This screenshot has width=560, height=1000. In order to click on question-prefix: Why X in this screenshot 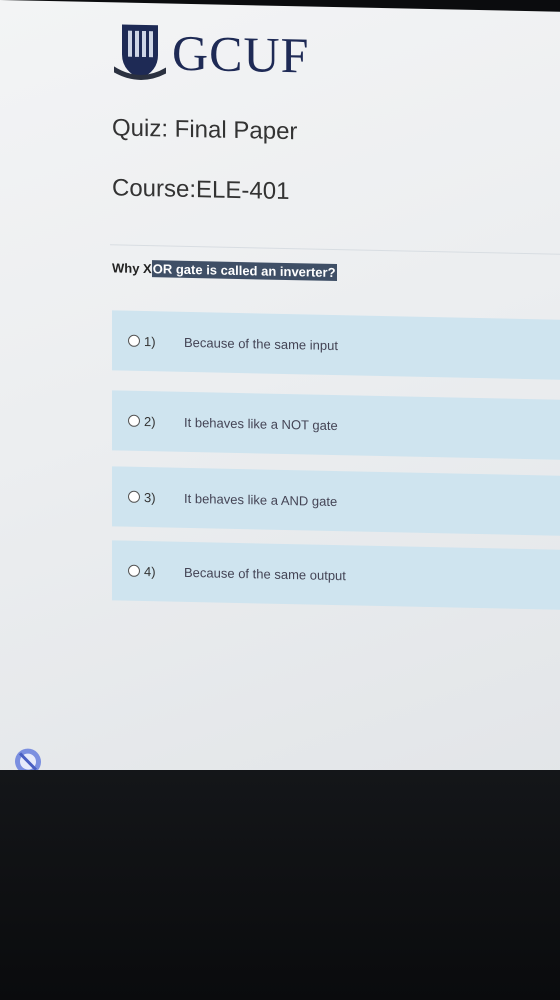, I will do `click(132, 268)`.